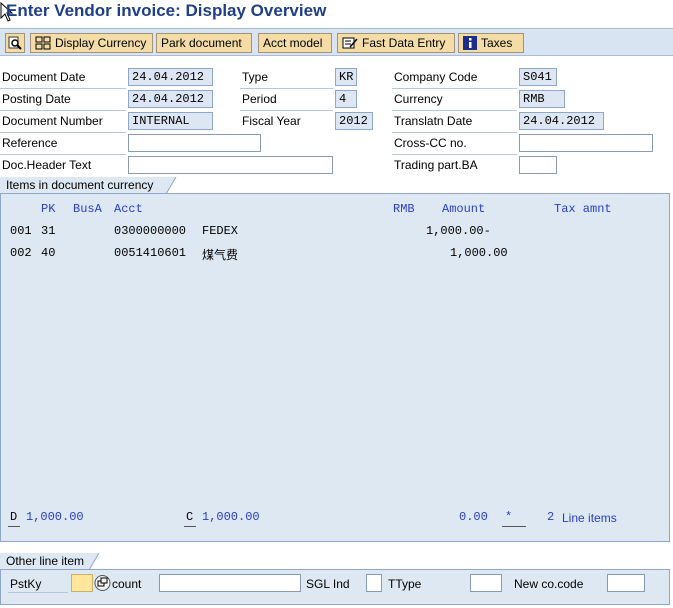  What do you see at coordinates (170, 121) in the screenshot?
I see `document-number-field: INTERNAL` at bounding box center [170, 121].